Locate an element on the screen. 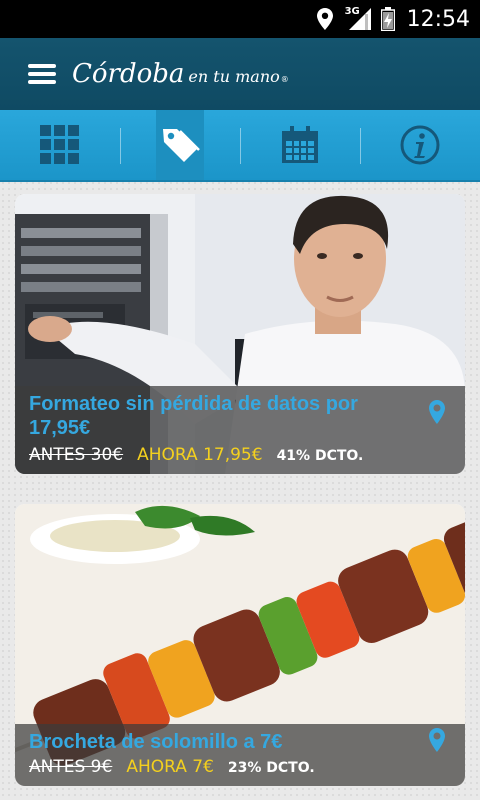  tag-icon is located at coordinates (181, 145).